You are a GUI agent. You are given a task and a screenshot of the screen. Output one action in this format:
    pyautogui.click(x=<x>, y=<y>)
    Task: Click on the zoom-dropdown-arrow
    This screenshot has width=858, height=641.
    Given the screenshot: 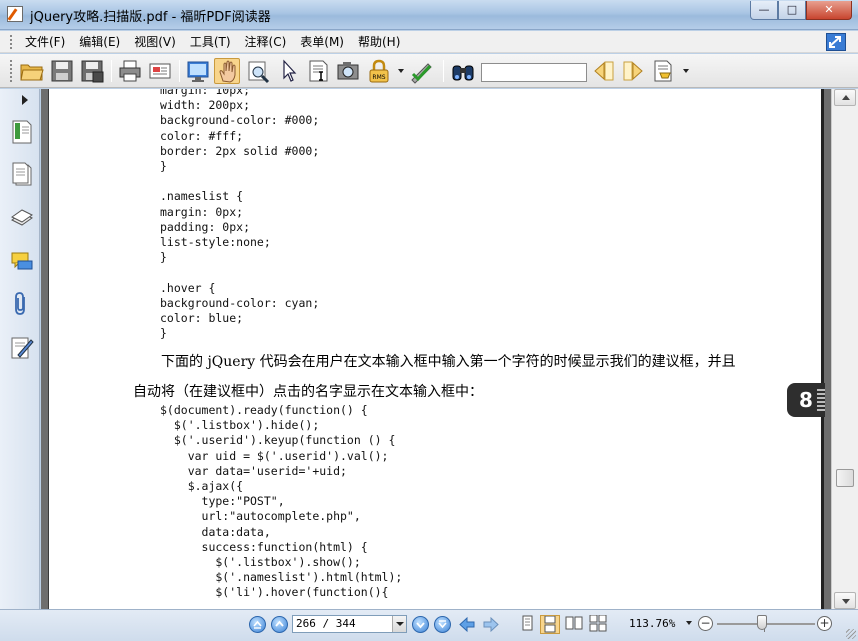 What is the action you would take?
    pyautogui.click(x=689, y=623)
    